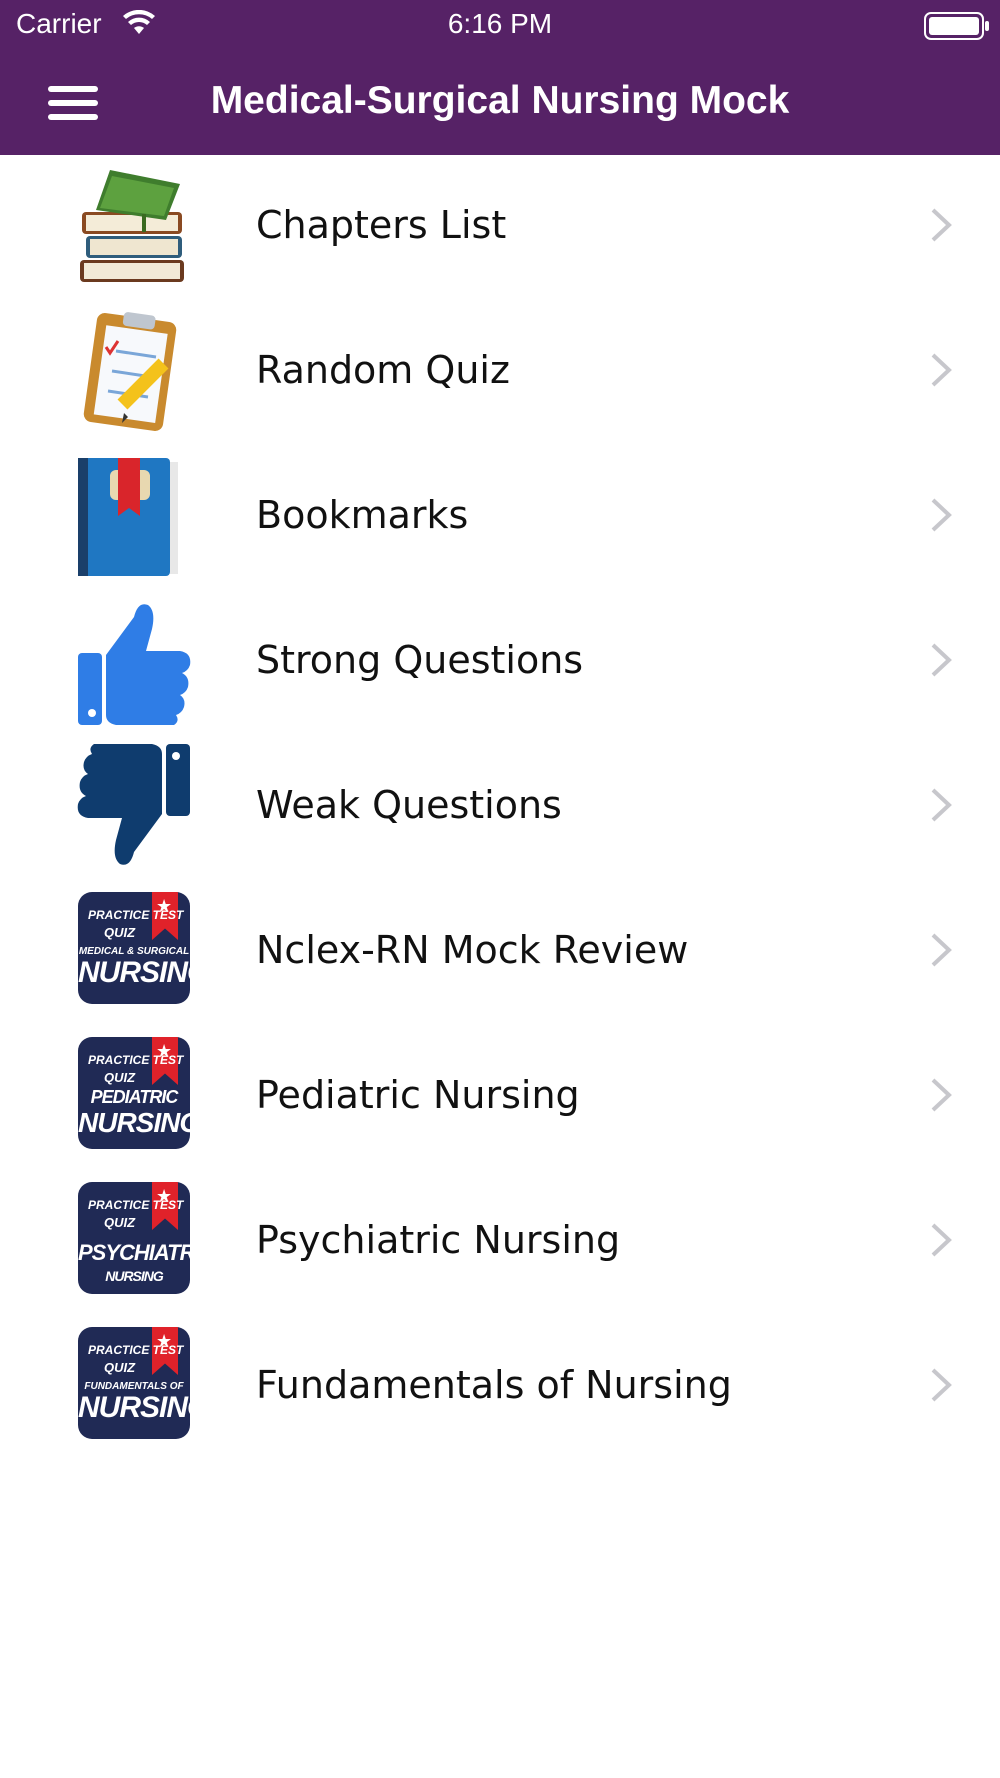 The height and width of the screenshot is (1778, 1000). I want to click on menu-item-label: Bookmarks, so click(362, 515).